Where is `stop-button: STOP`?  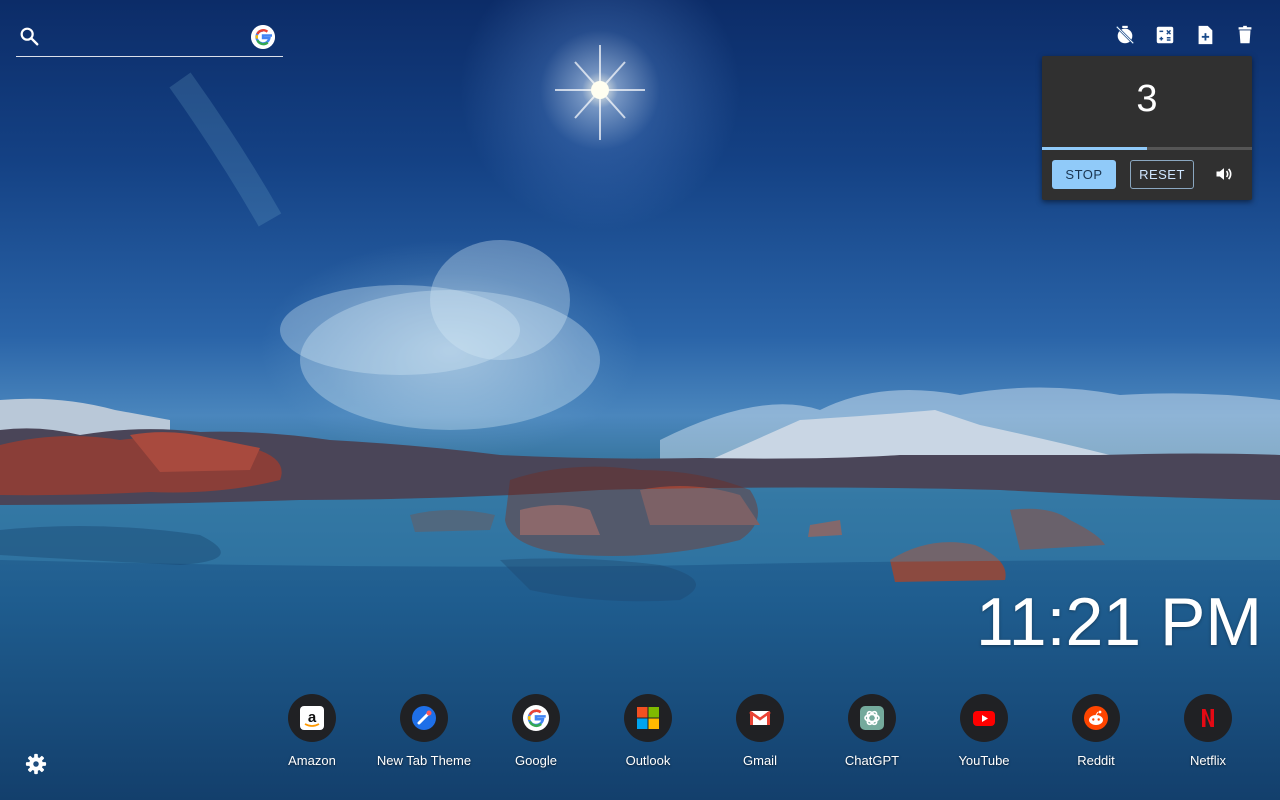
stop-button: STOP is located at coordinates (1084, 174).